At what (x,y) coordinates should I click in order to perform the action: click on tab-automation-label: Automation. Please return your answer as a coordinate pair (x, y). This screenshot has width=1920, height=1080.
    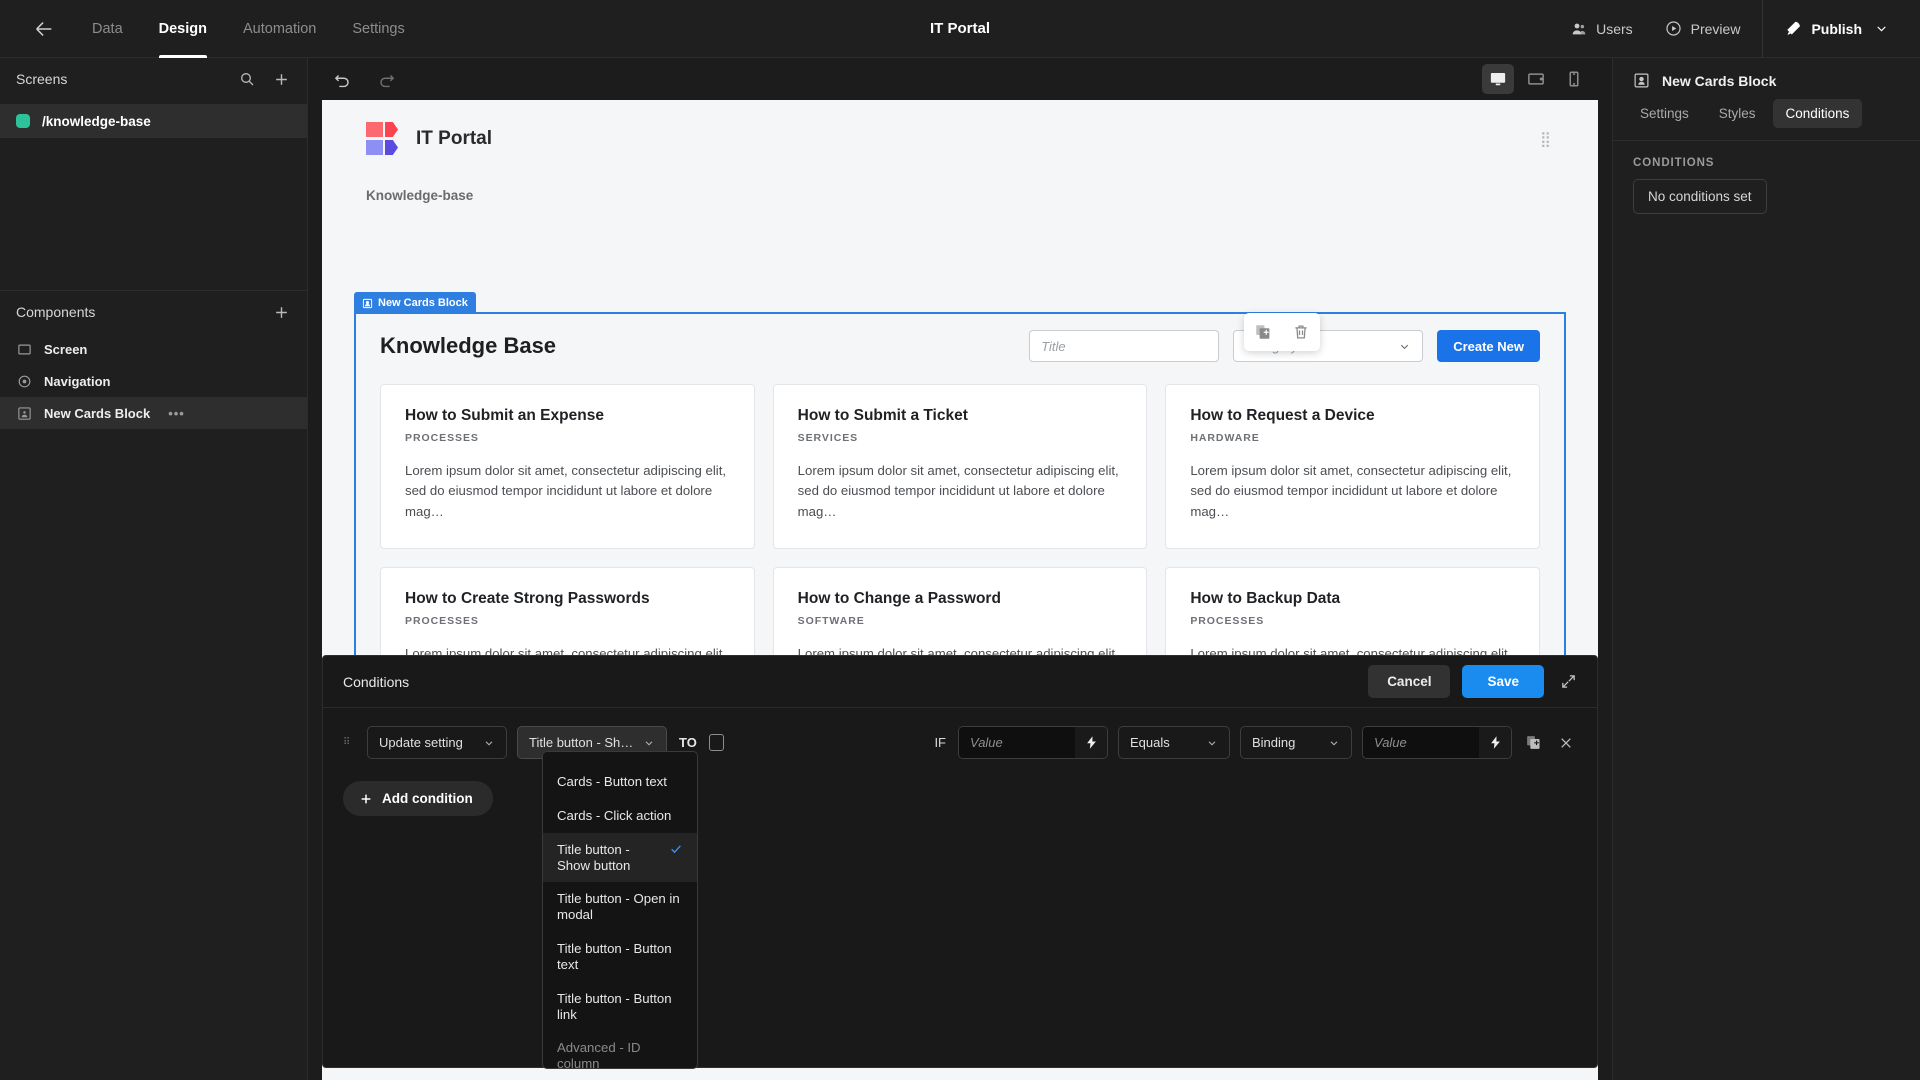
    Looking at the image, I should click on (279, 28).